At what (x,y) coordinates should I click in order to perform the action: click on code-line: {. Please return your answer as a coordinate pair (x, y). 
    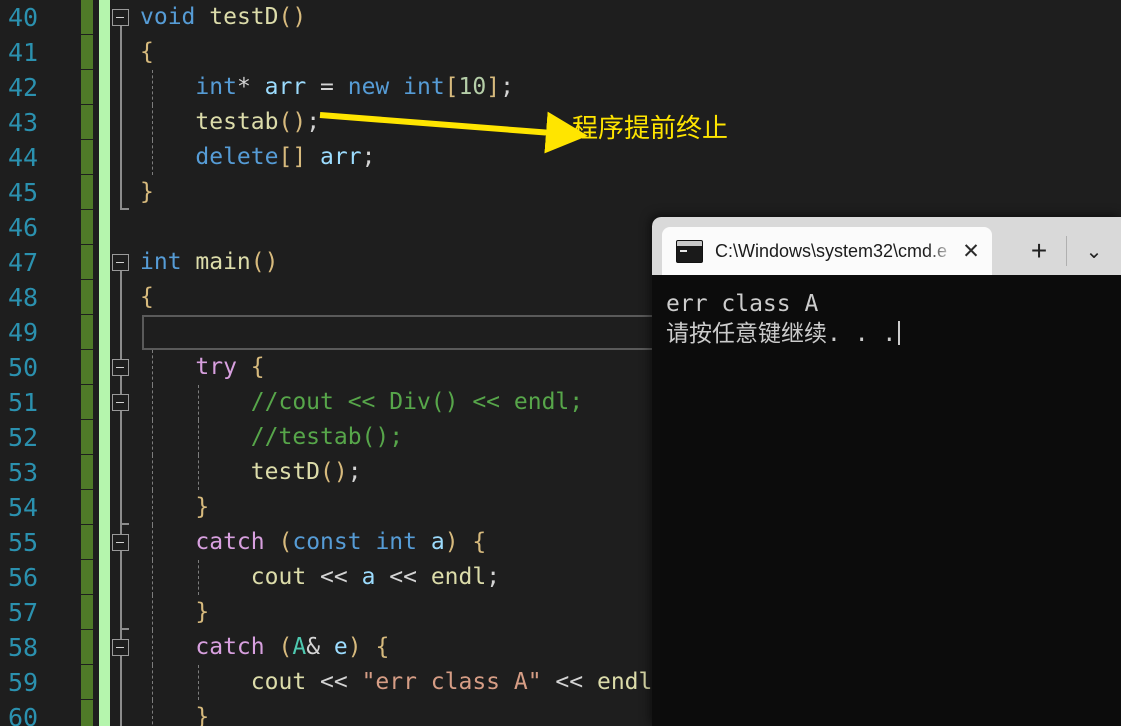
    Looking at the image, I should click on (630, 52).